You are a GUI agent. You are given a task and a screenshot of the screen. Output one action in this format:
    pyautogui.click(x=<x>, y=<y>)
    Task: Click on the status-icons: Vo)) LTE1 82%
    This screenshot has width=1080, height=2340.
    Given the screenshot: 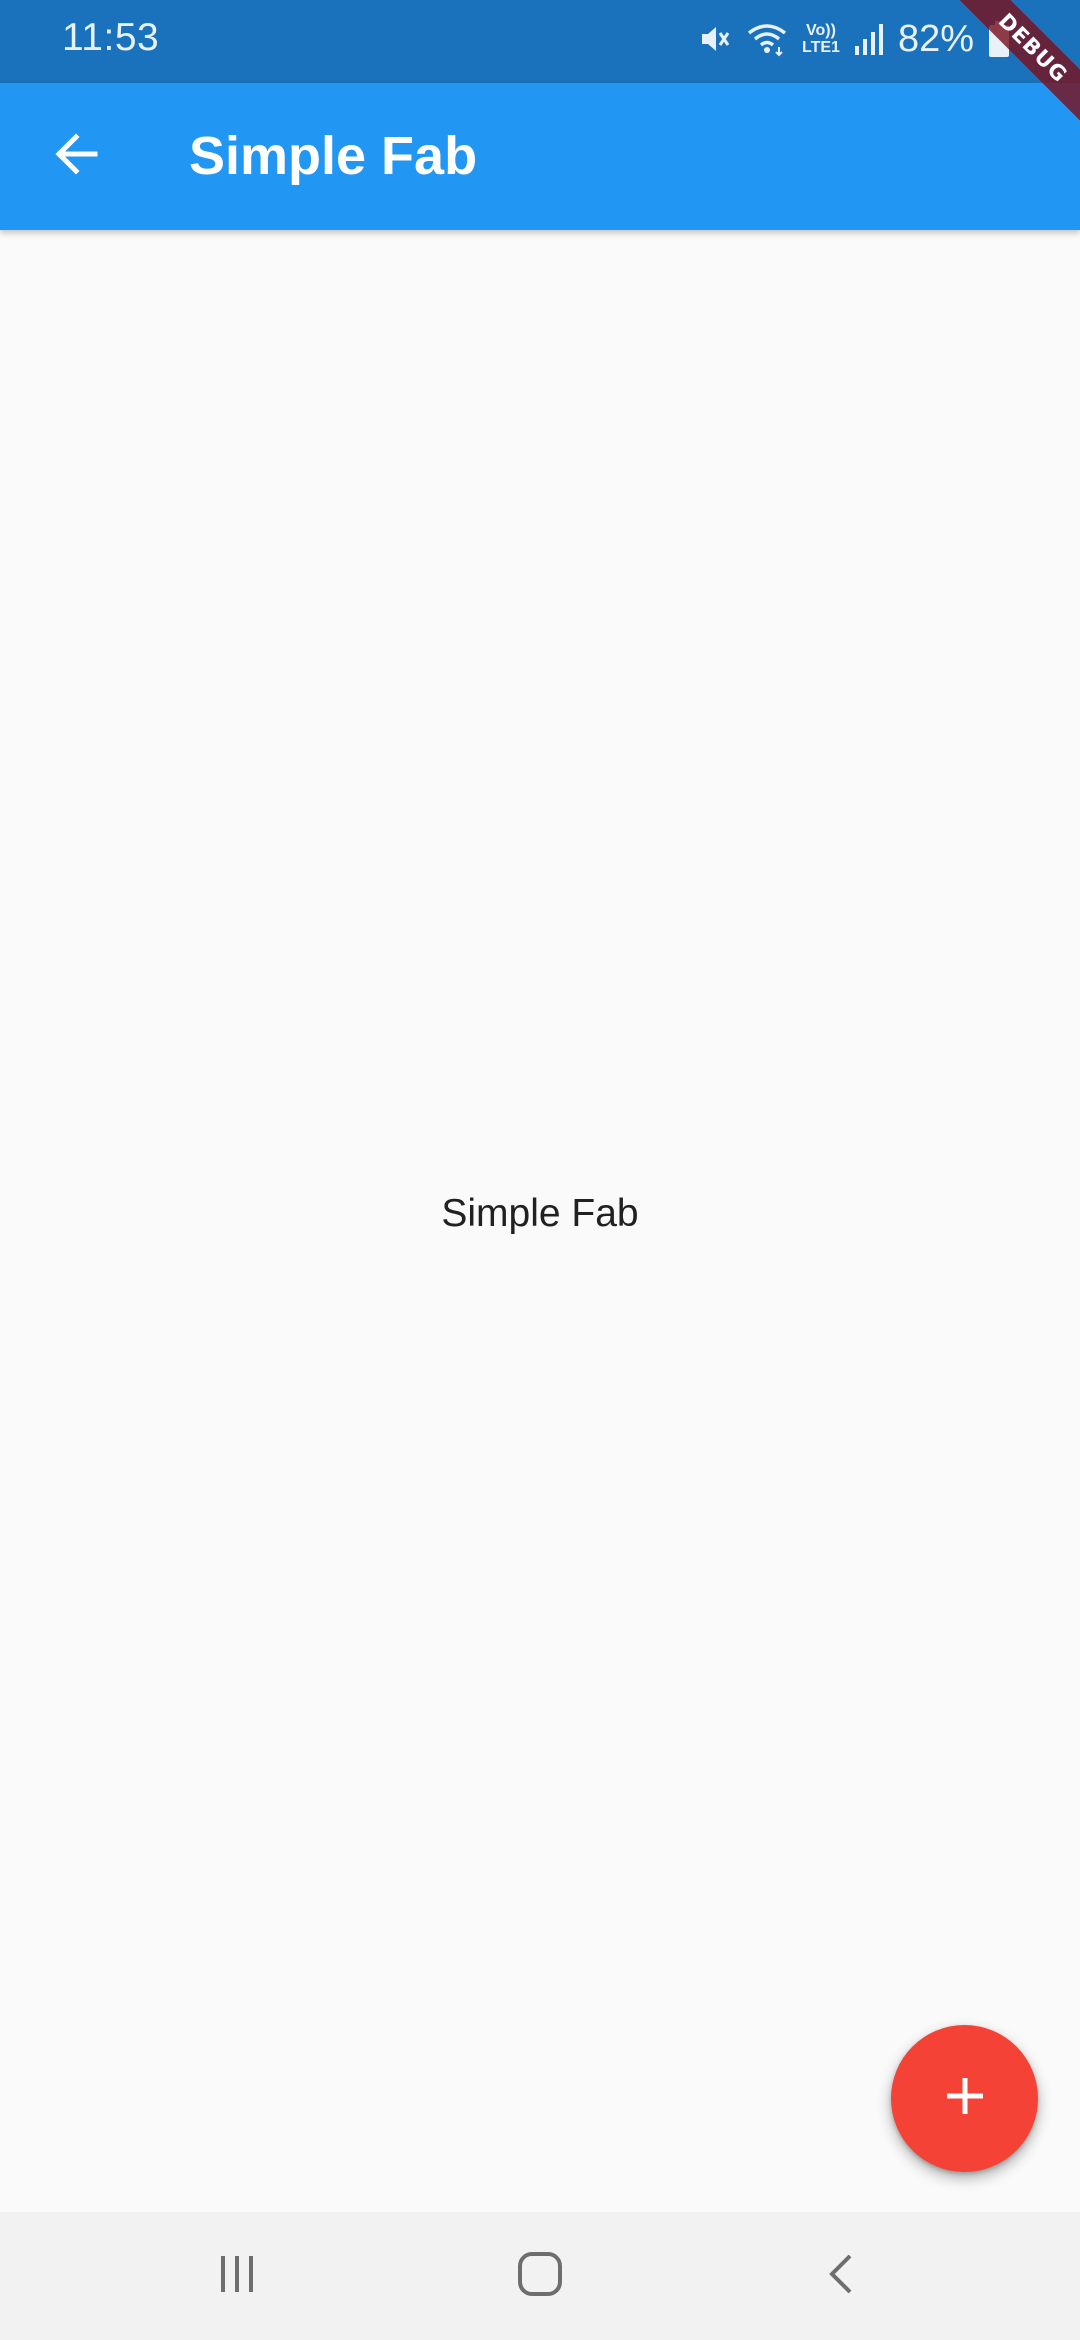 What is the action you would take?
    pyautogui.click(x=853, y=39)
    